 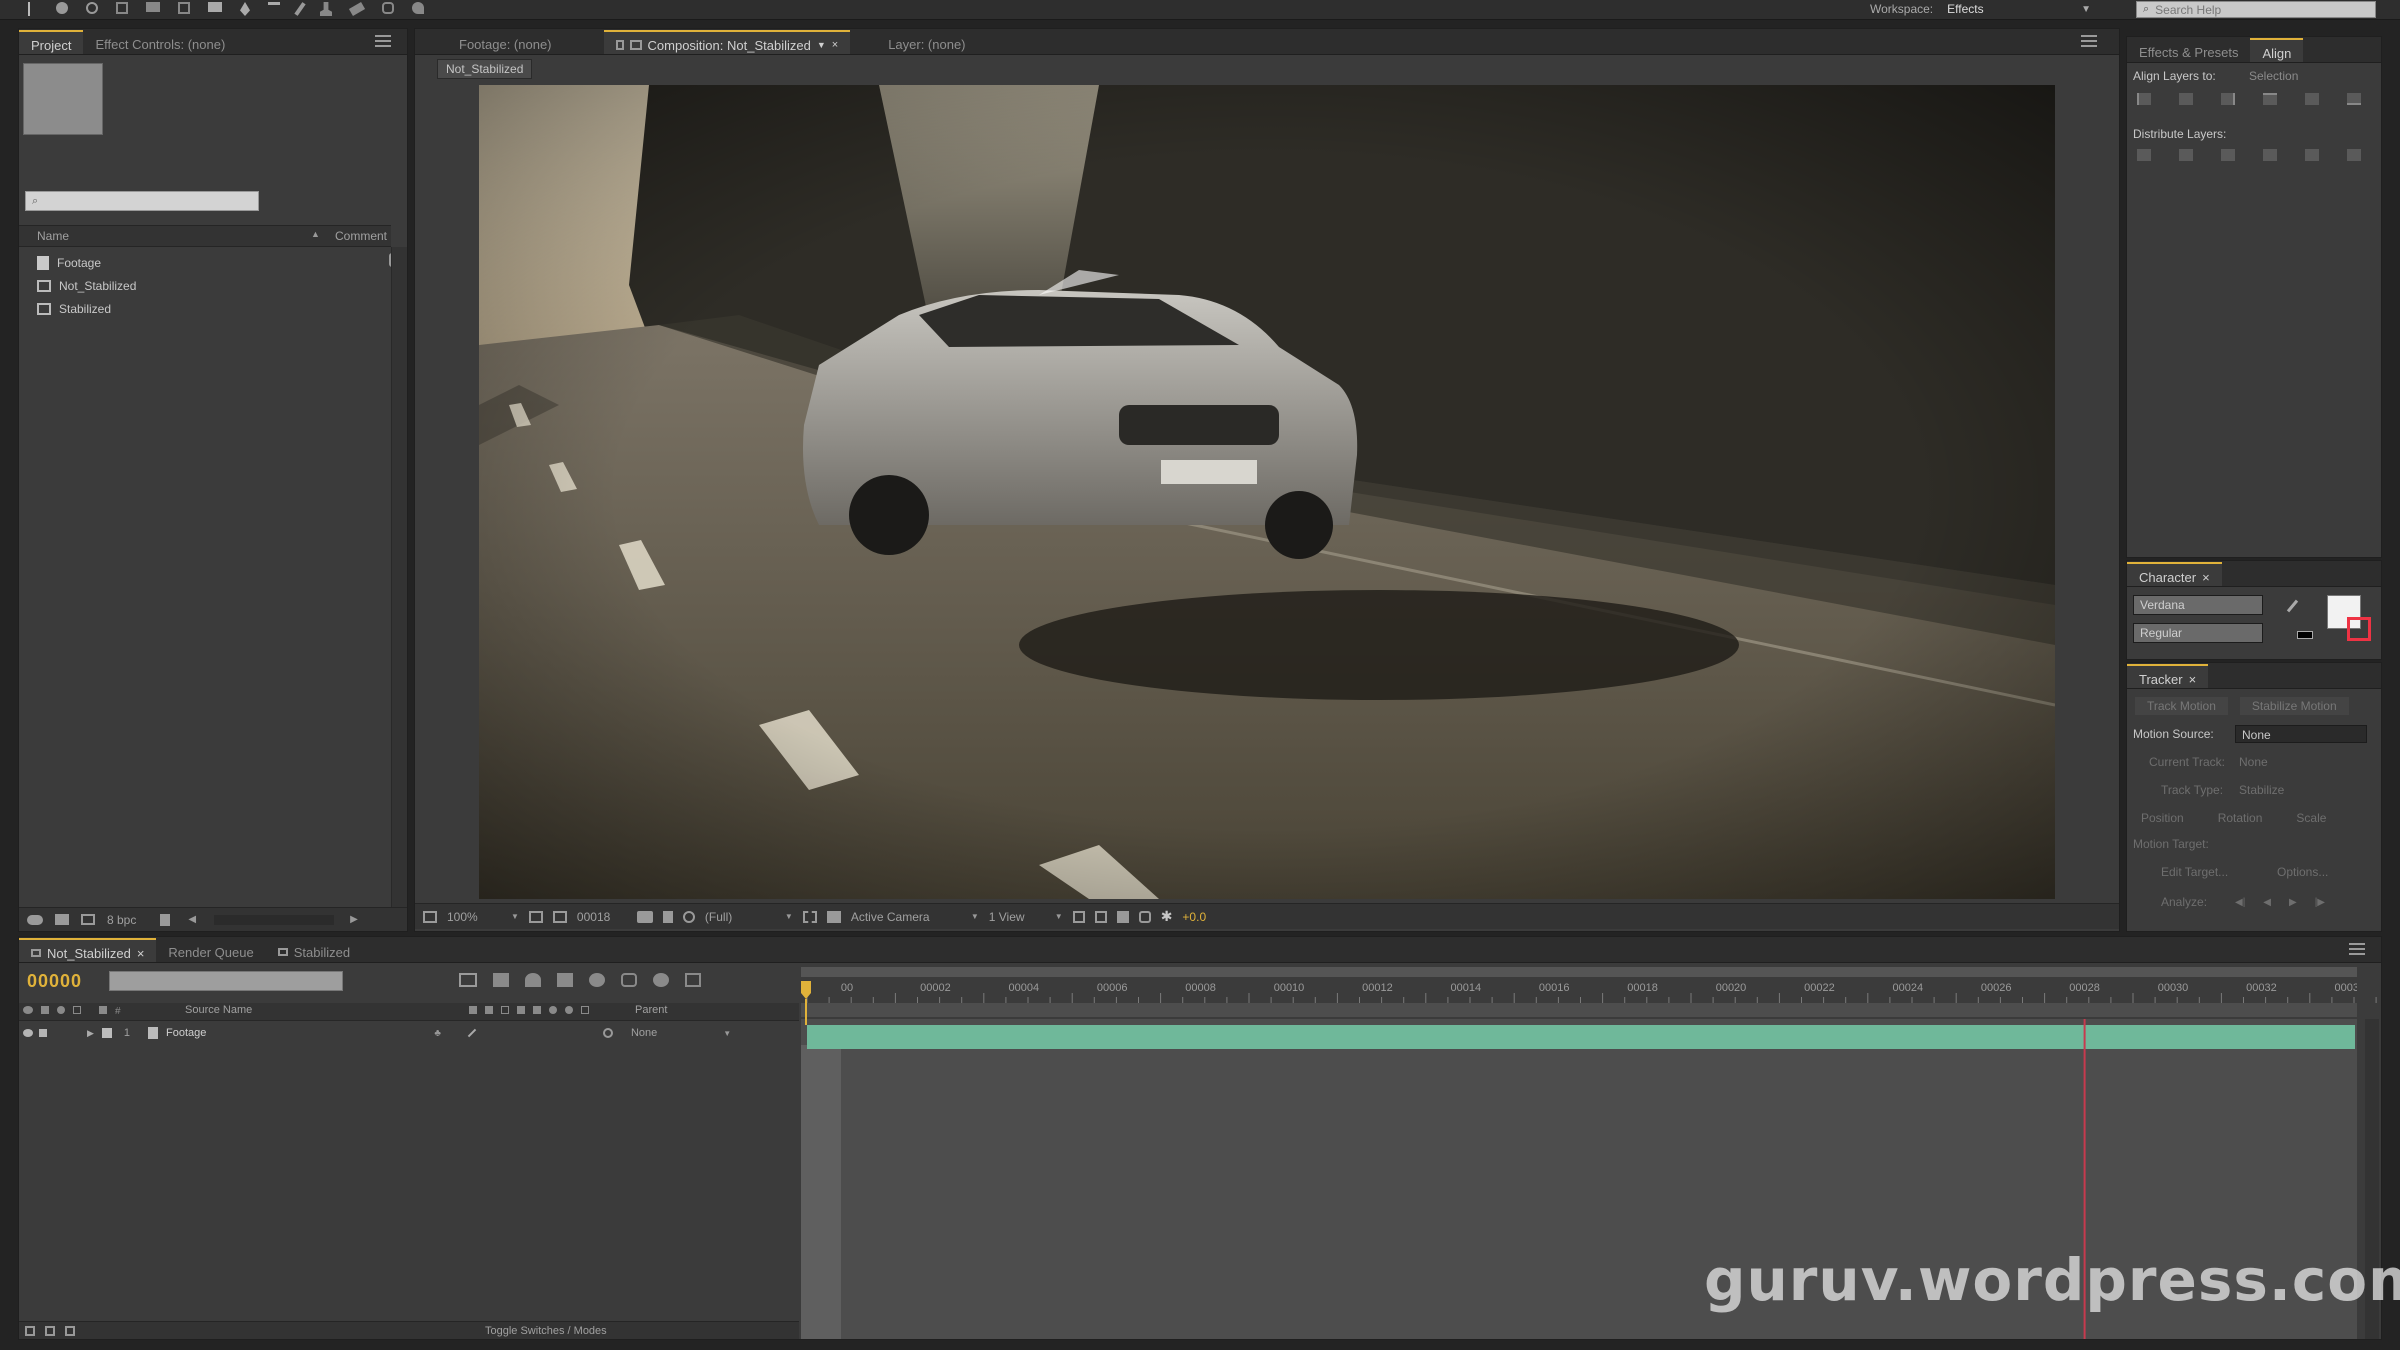 I want to click on flowchart-icon, so click(x=1144, y=916).